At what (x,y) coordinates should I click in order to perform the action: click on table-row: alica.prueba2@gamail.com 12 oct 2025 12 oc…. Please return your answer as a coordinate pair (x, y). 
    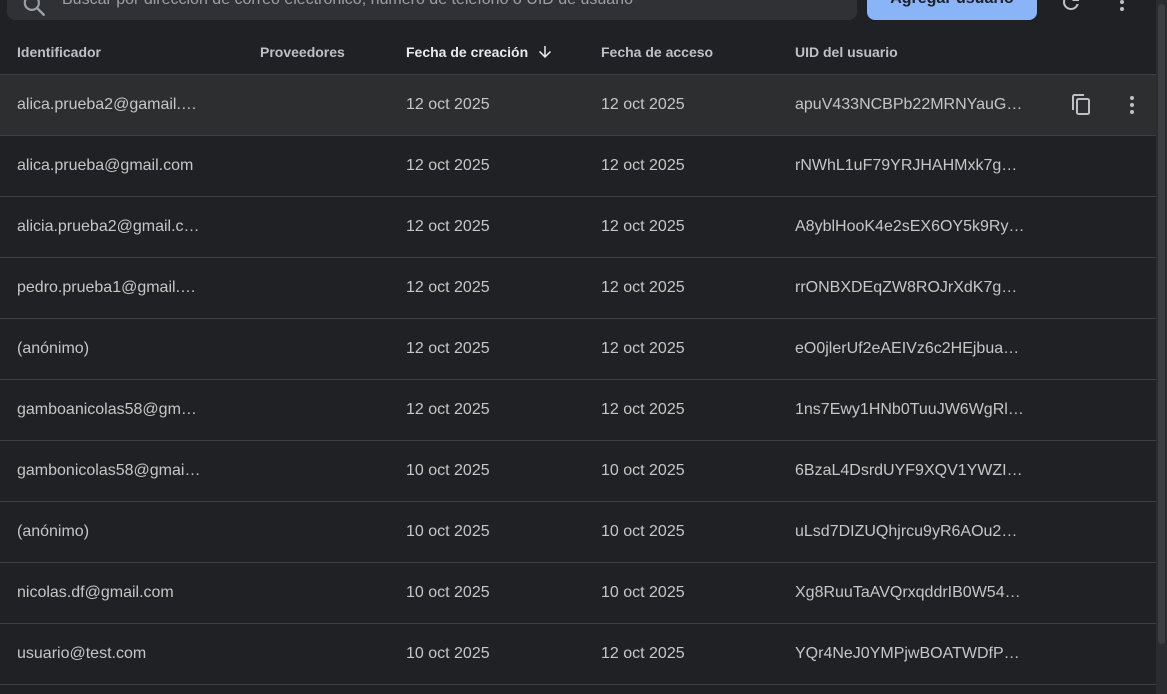
    Looking at the image, I should click on (578, 105).